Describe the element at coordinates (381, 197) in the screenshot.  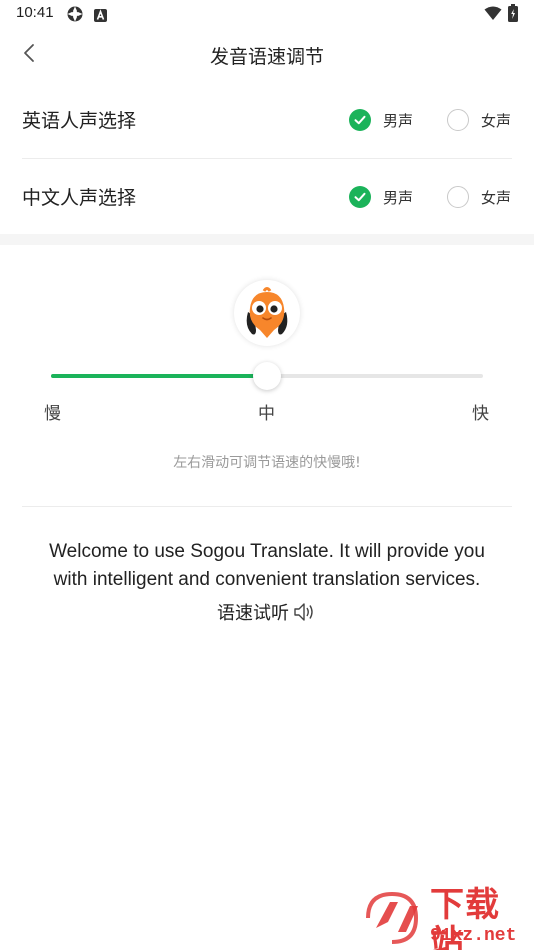
I see `chinese-male-option: 男声` at that location.